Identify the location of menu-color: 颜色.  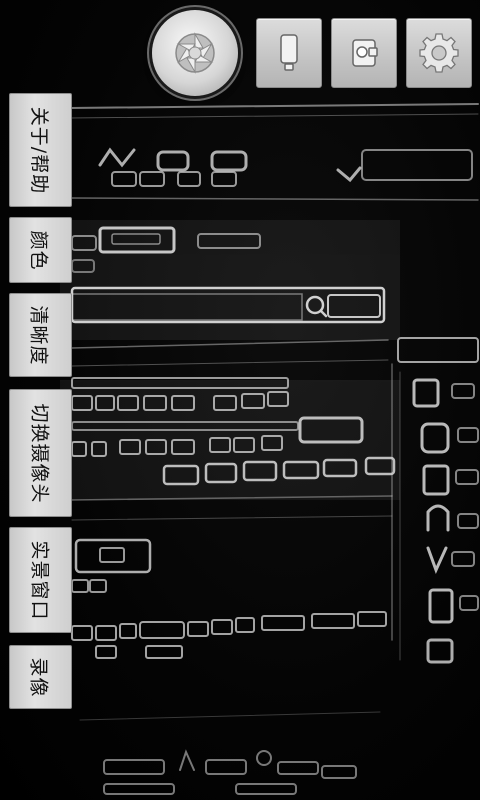
(40, 250).